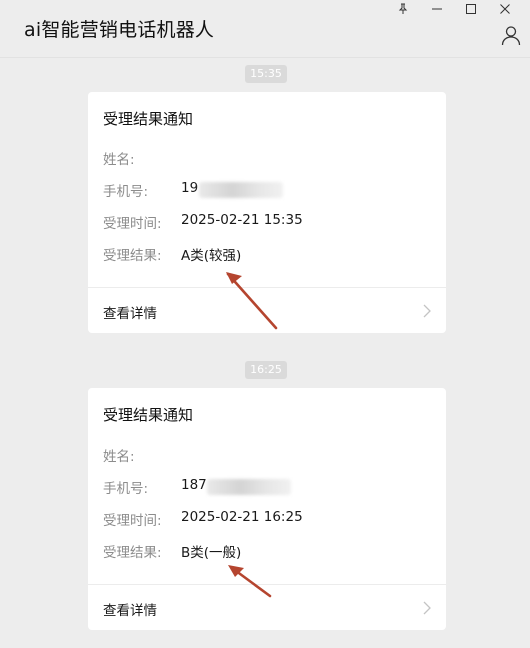 This screenshot has width=530, height=648. Describe the element at coordinates (242, 517) in the screenshot. I see `field-value: 2025-02-21 16:25` at that location.